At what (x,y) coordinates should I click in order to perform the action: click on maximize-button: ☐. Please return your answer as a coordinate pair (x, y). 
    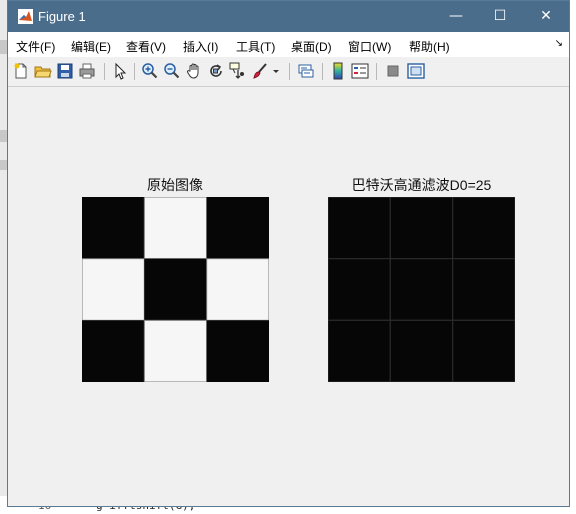
    Looking at the image, I should click on (500, 16).